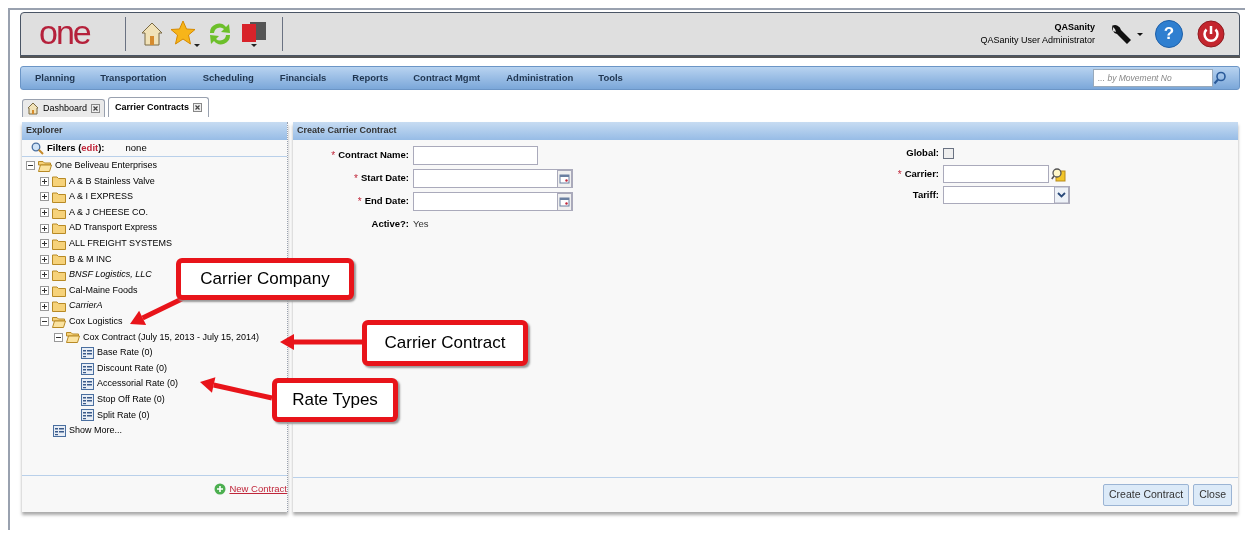  Describe the element at coordinates (390, 224) in the screenshot. I see `field-label: Active?:` at that location.